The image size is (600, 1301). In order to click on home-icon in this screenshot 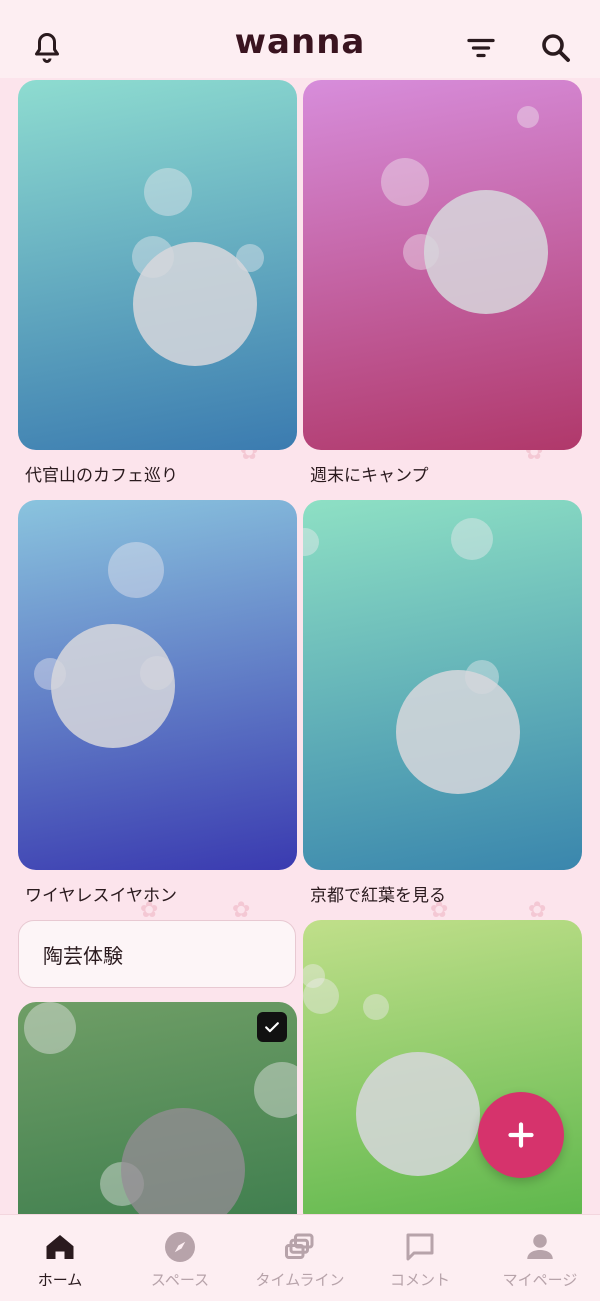, I will do `click(60, 1247)`.